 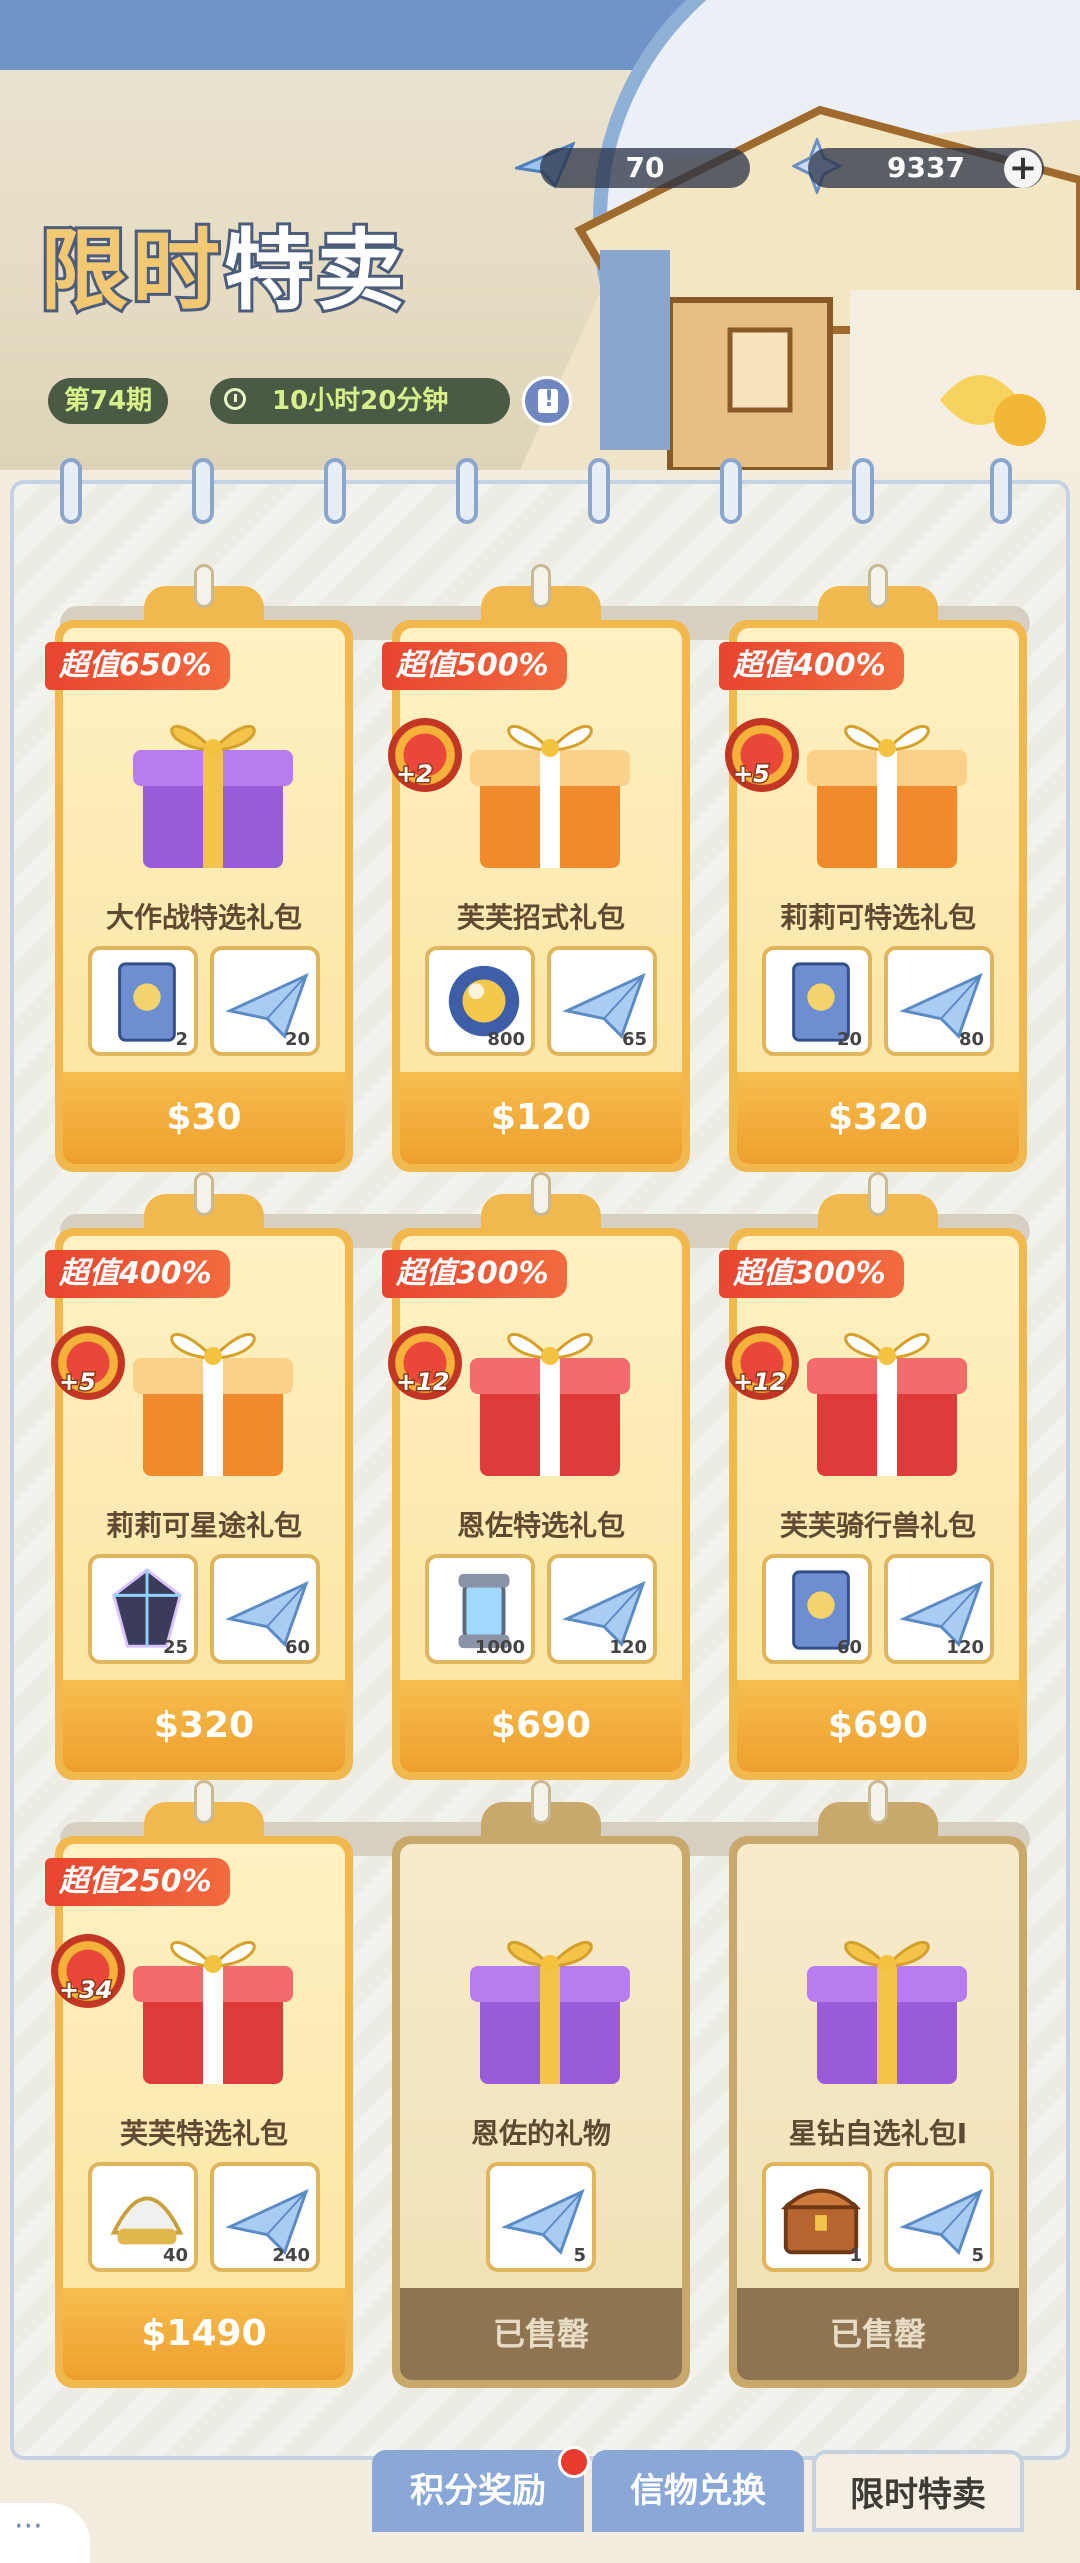 What do you see at coordinates (878, 1004) in the screenshot?
I see `reward-items: 20 80` at bounding box center [878, 1004].